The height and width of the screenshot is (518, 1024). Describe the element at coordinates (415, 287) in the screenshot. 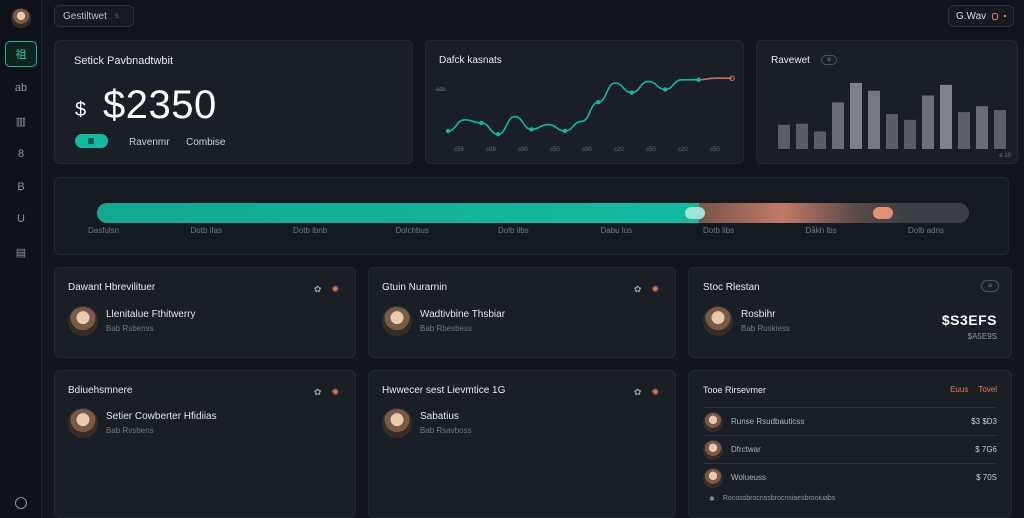

I see `card-2-title: Gtuin Nurarnin` at that location.